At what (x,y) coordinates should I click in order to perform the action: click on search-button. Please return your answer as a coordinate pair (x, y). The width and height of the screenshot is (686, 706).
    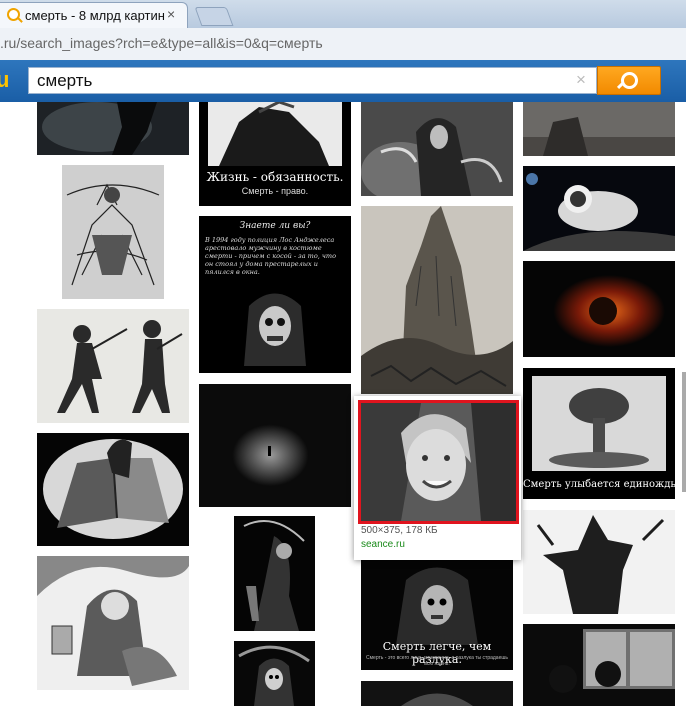
    Looking at the image, I should click on (629, 80).